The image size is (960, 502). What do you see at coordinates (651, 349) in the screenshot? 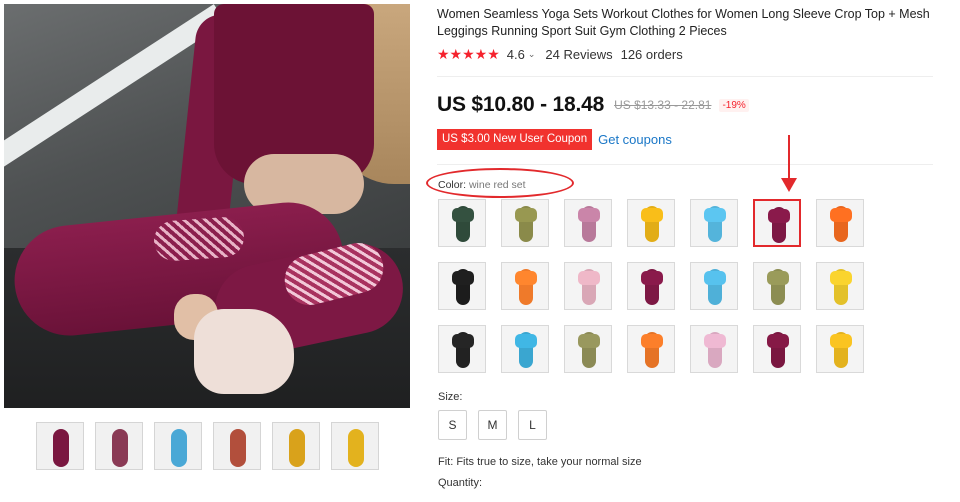
I see `color-swatch-orange-top` at bounding box center [651, 349].